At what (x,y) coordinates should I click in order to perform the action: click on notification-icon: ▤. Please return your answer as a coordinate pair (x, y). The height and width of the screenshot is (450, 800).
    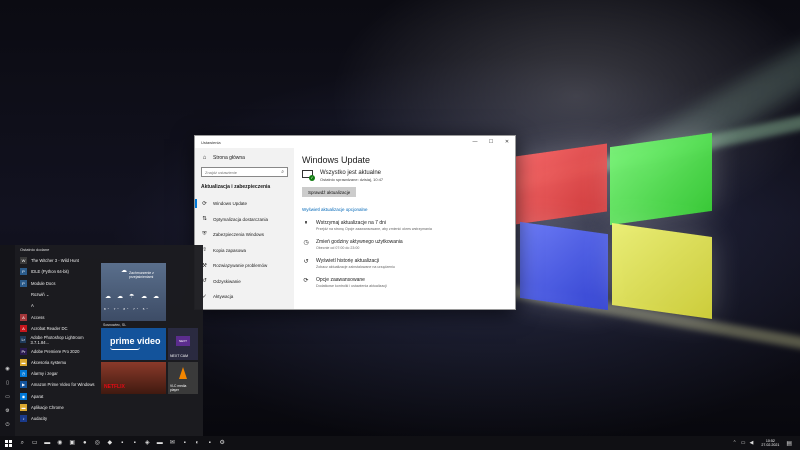
    Looking at the image, I should click on (789, 443).